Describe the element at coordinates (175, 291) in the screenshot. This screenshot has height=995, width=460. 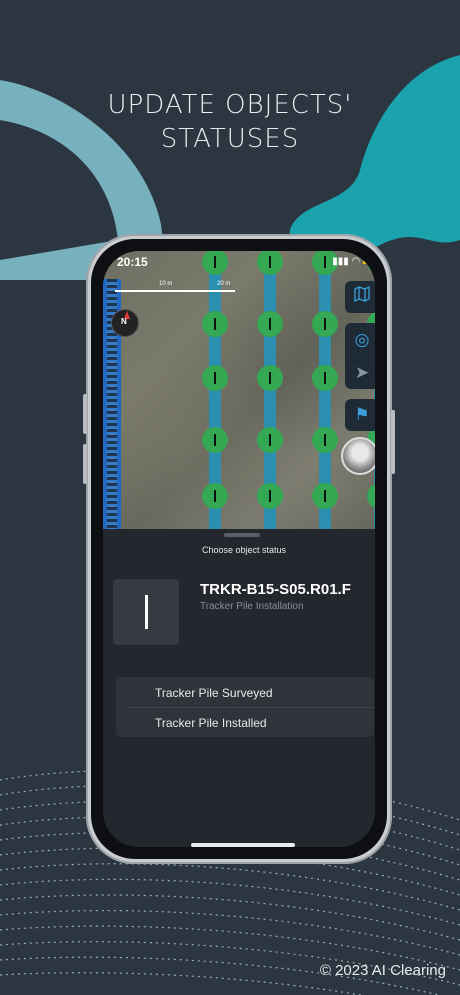
I see `scale-line` at that location.